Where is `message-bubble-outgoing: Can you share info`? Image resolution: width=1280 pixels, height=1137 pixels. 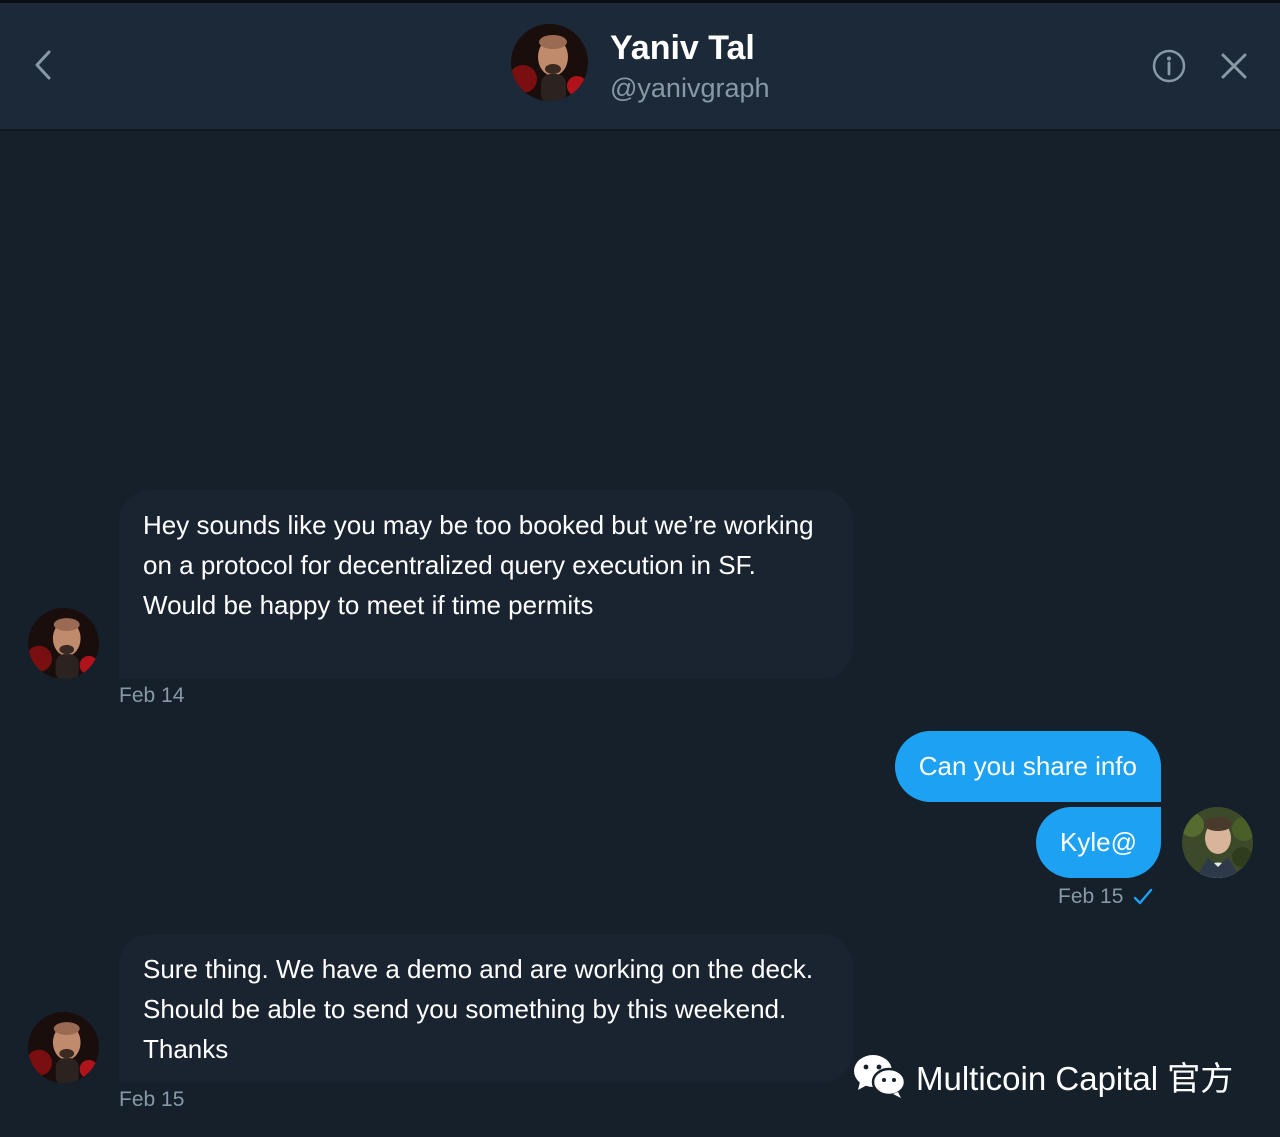 message-bubble-outgoing: Can you share info is located at coordinates (1027, 766).